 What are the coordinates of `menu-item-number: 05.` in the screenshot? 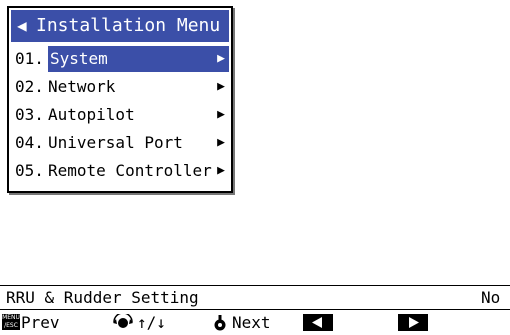 It's located at (29, 170).